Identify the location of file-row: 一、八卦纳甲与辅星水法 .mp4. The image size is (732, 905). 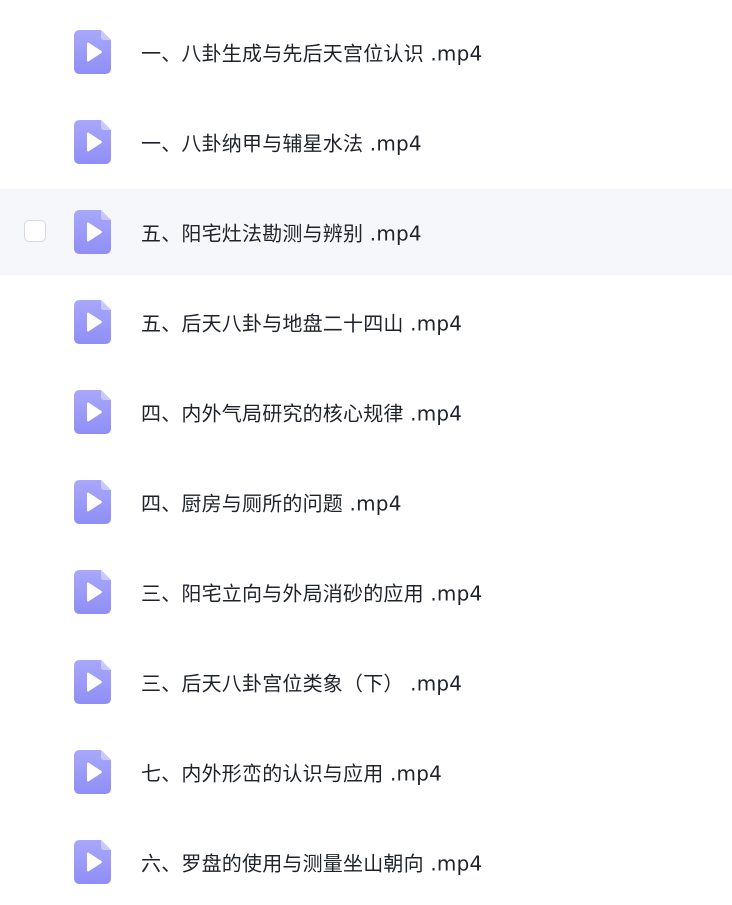
(366, 142).